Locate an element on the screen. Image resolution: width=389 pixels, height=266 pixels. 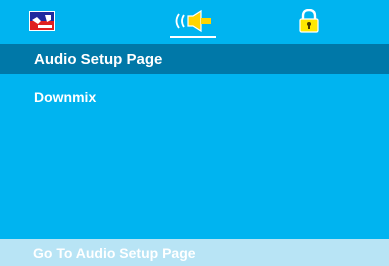
lock-icon is located at coordinates (309, 21).